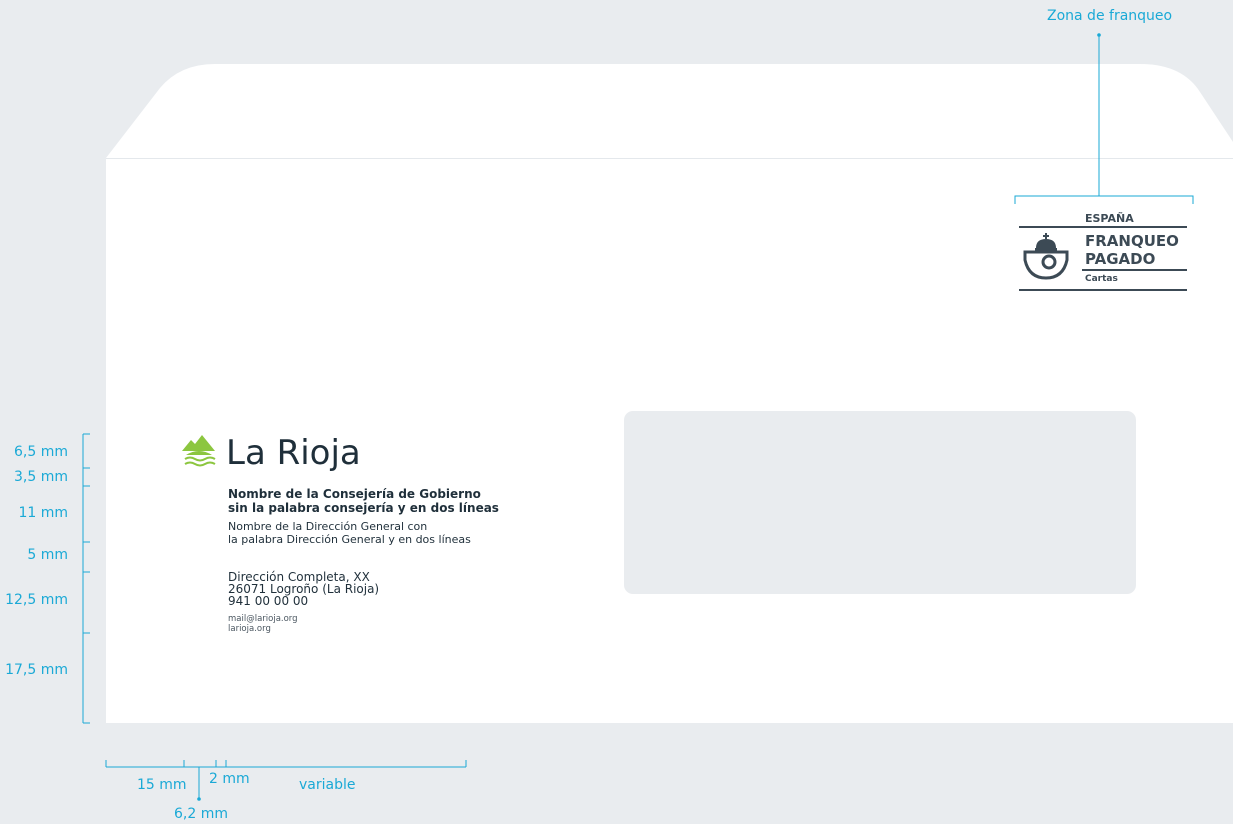 The height and width of the screenshot is (824, 1233). I want to click on postage-country: ESPAÑA, so click(1109, 218).